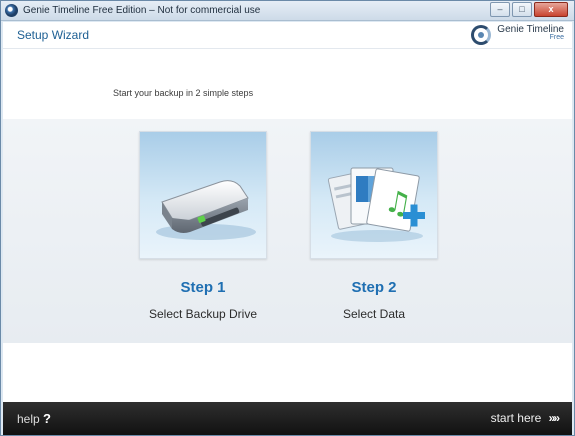 Image resolution: width=575 pixels, height=436 pixels. What do you see at coordinates (53, 35) in the screenshot?
I see `wizard-title: Setup Wizard` at bounding box center [53, 35].